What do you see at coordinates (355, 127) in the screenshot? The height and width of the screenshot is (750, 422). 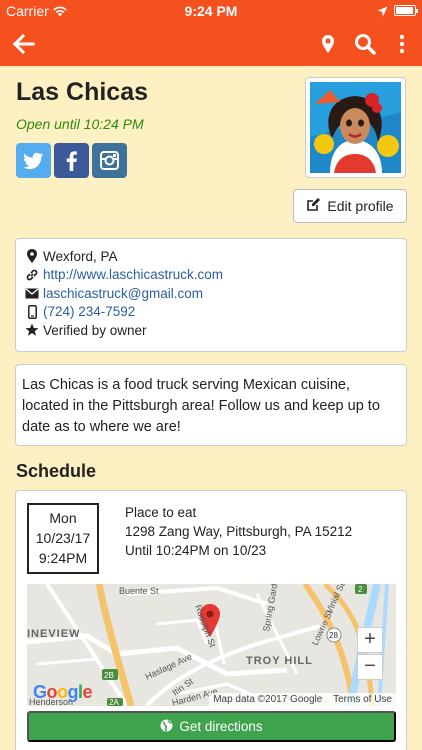 I see `profile-avatar` at bounding box center [355, 127].